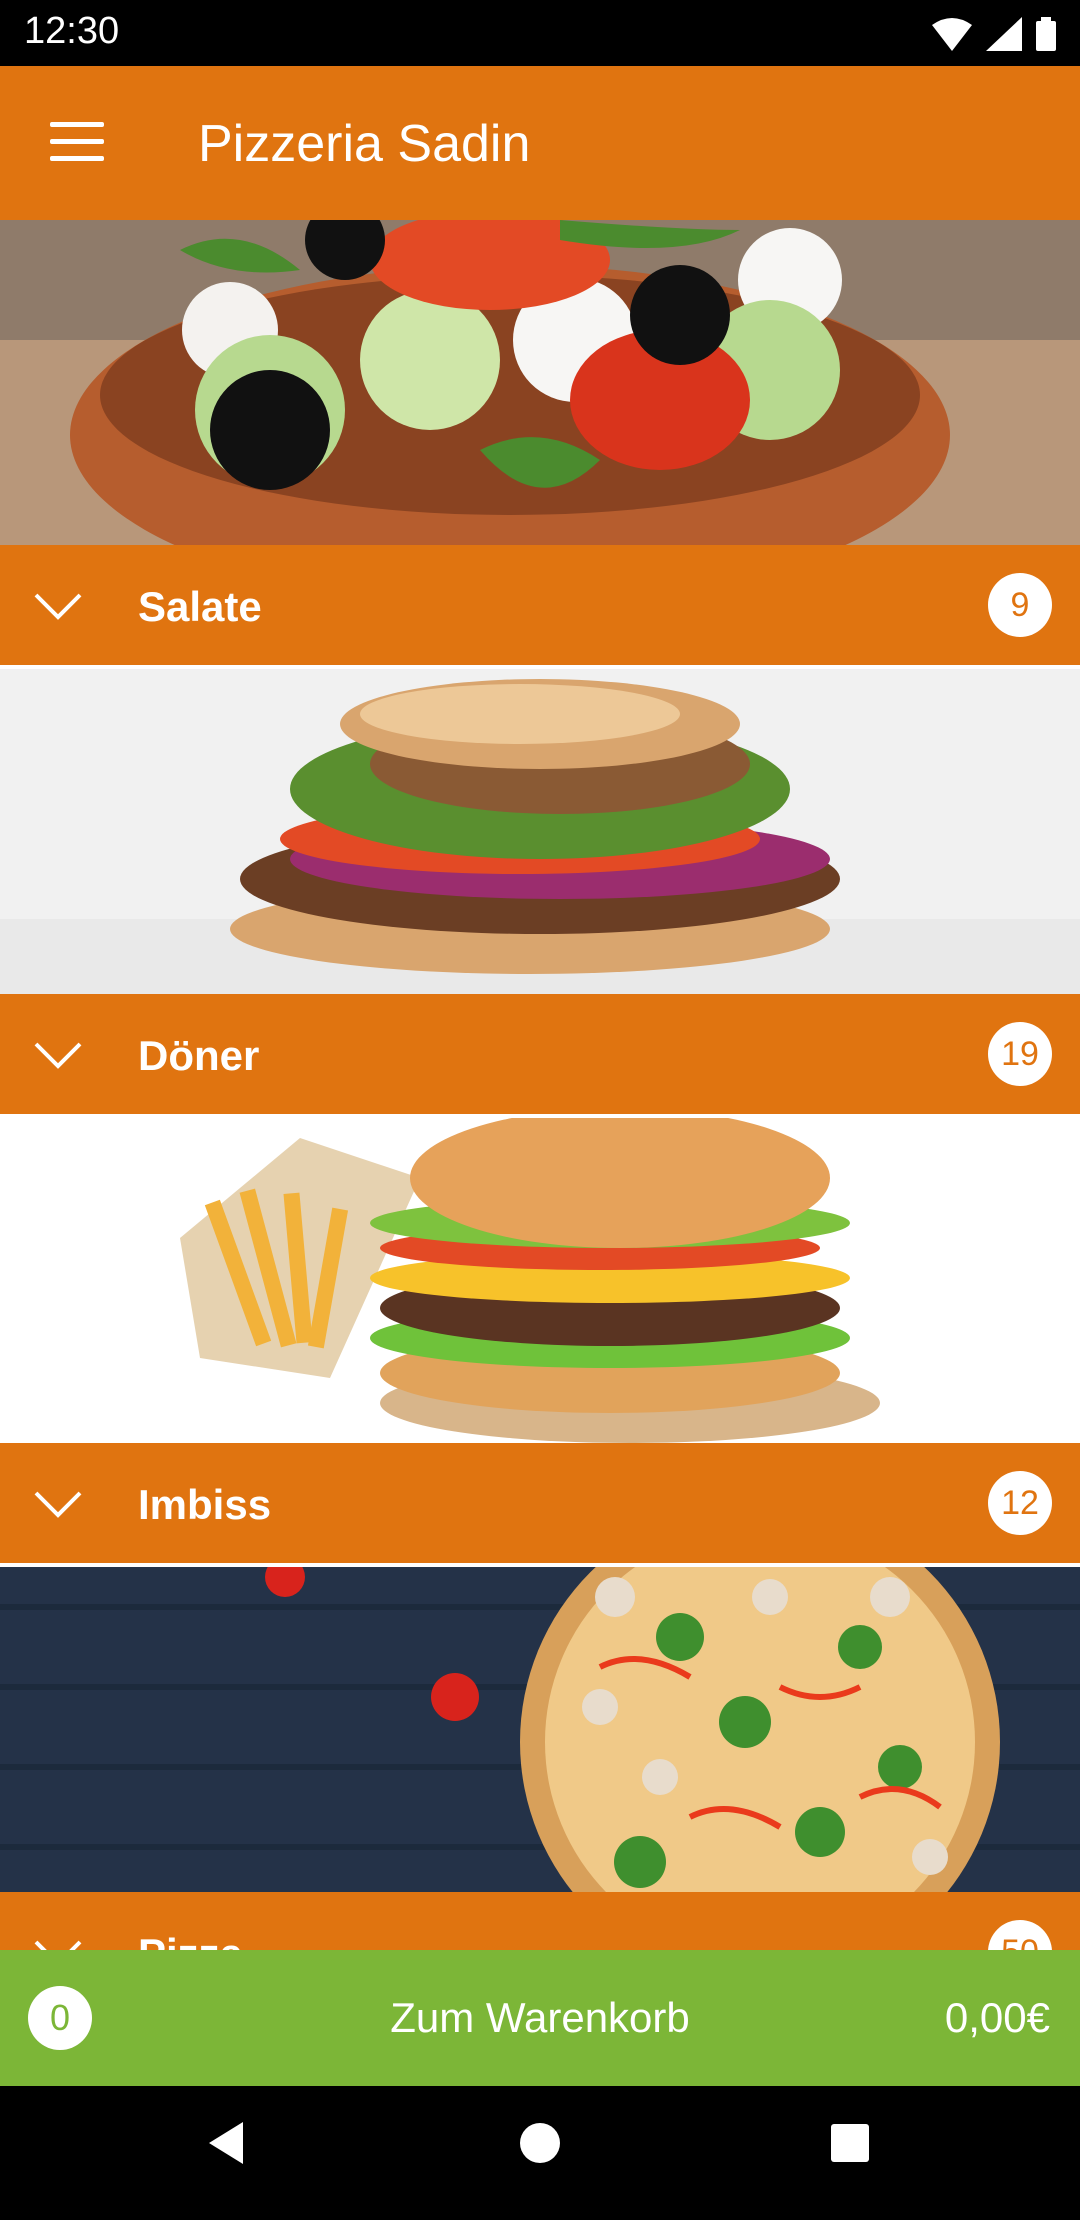 This screenshot has height=2220, width=1080. I want to click on item-count-badge: 12, so click(1020, 1503).